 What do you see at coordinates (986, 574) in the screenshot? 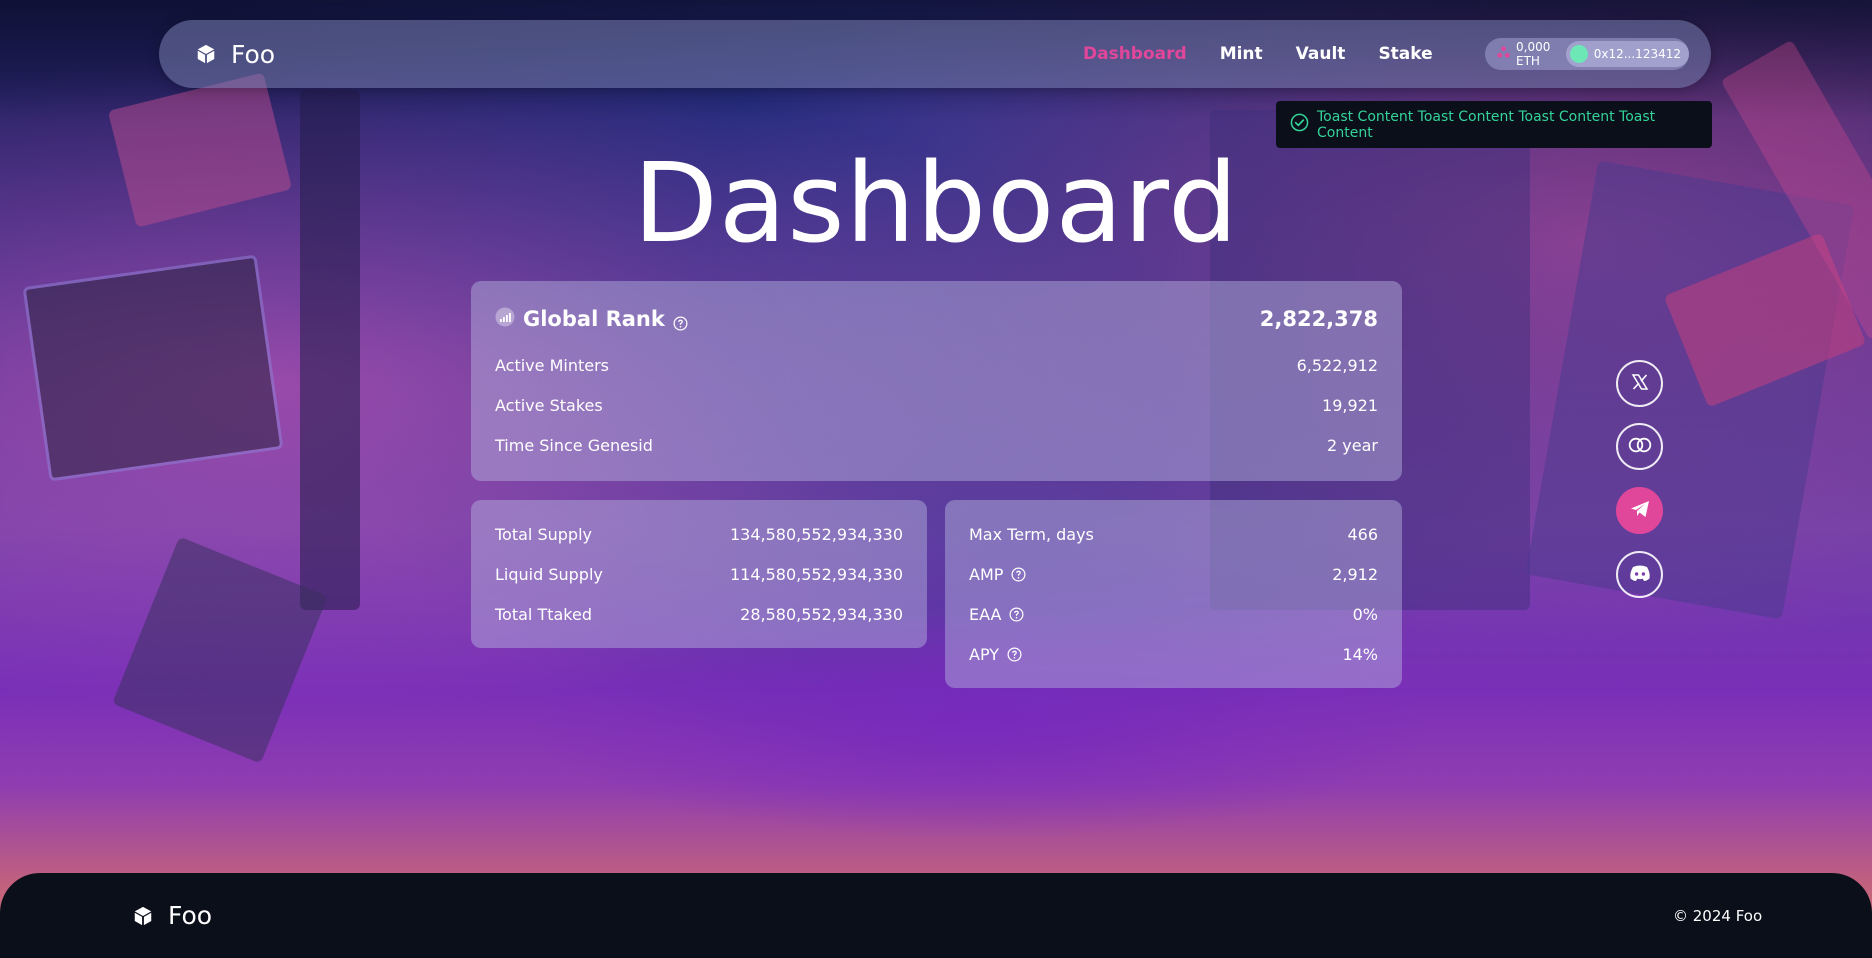
I see `stat-label: AMP` at bounding box center [986, 574].